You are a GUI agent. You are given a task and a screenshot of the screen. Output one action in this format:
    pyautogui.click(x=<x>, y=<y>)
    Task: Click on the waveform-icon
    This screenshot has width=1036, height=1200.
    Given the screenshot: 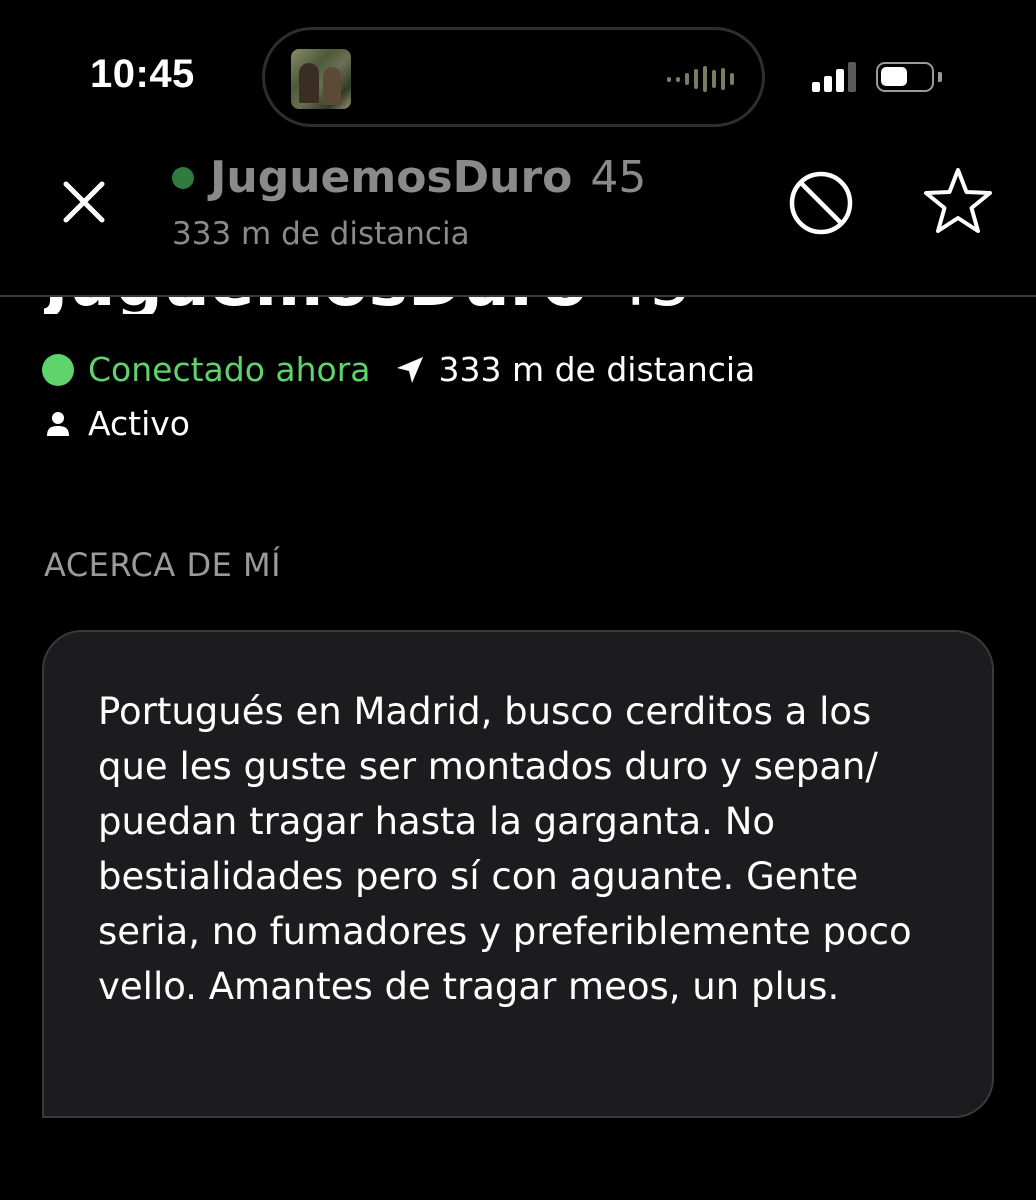 What is the action you would take?
    pyautogui.click(x=700, y=79)
    